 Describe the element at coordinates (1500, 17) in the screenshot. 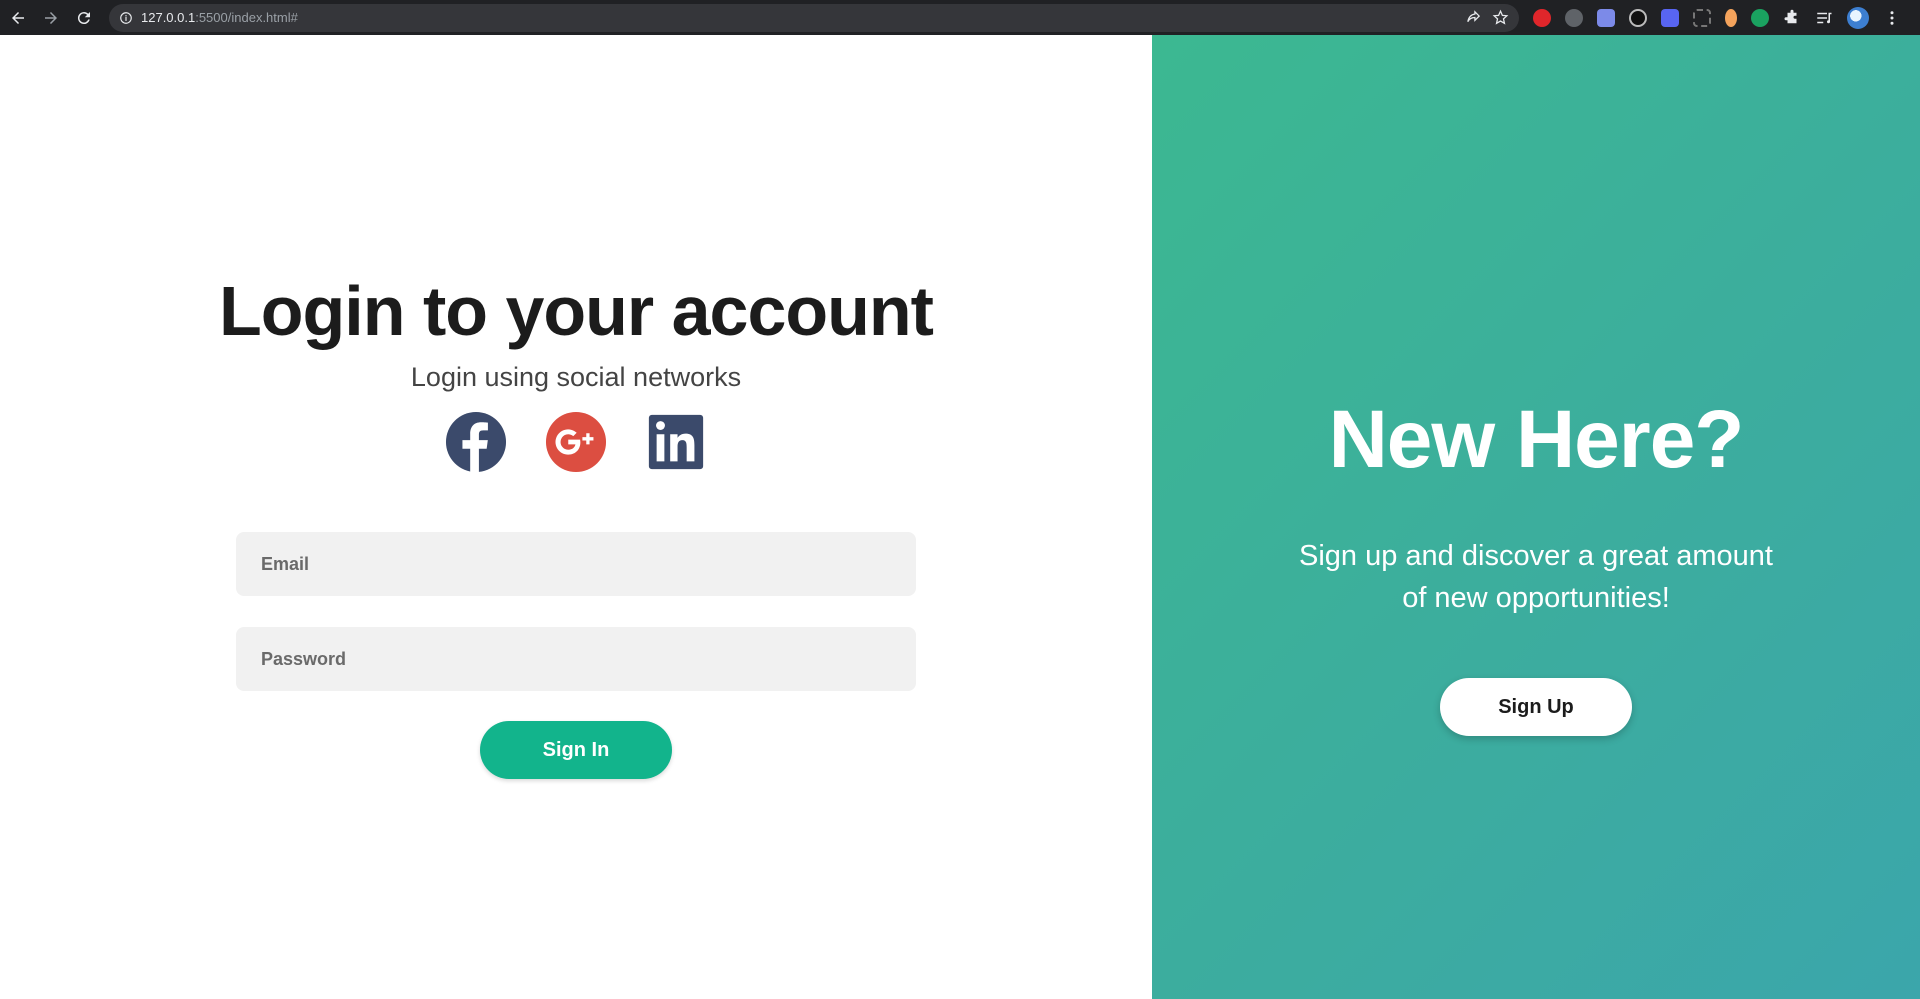

I see `bookmark-star-icon` at that location.